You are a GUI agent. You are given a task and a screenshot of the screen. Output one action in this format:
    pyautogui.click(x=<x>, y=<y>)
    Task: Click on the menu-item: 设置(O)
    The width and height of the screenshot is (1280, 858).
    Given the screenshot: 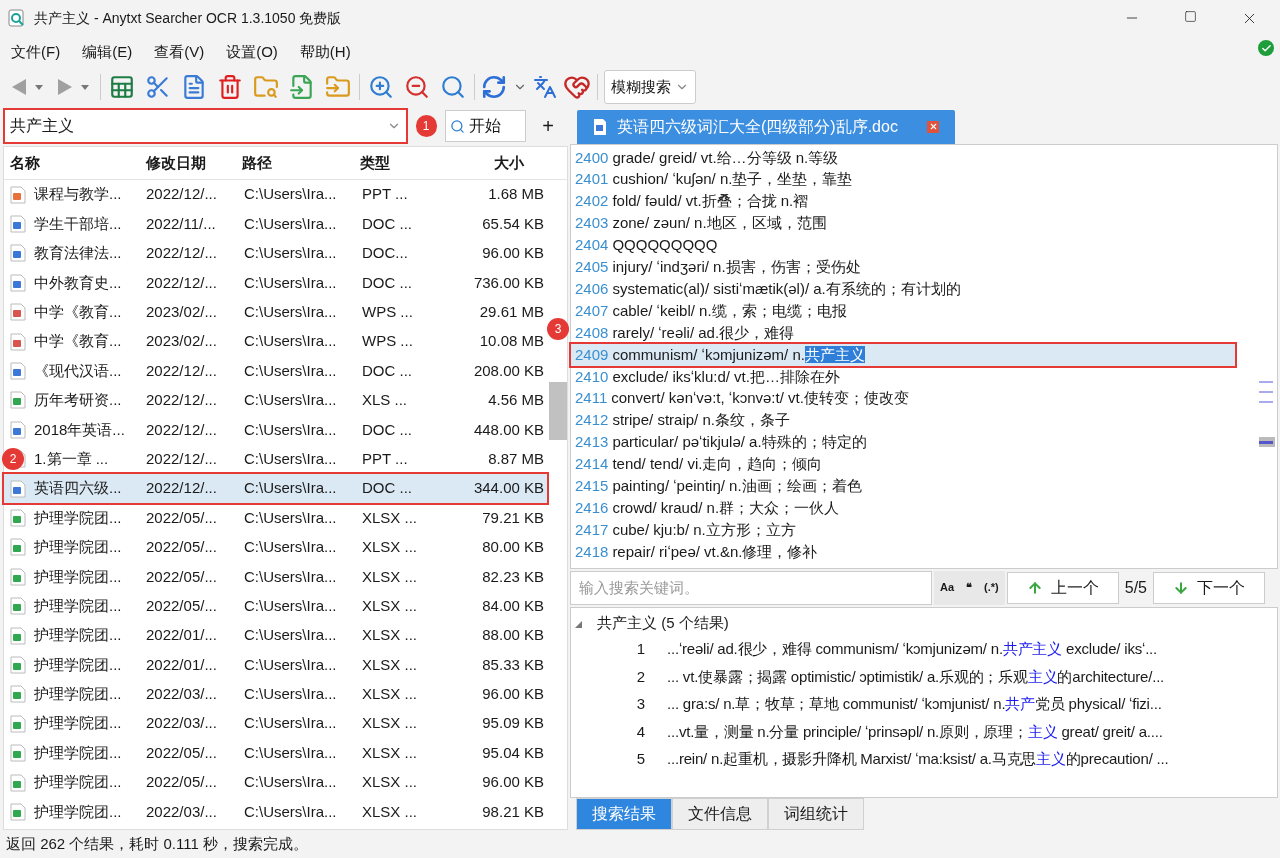 What is the action you would take?
    pyautogui.click(x=252, y=52)
    